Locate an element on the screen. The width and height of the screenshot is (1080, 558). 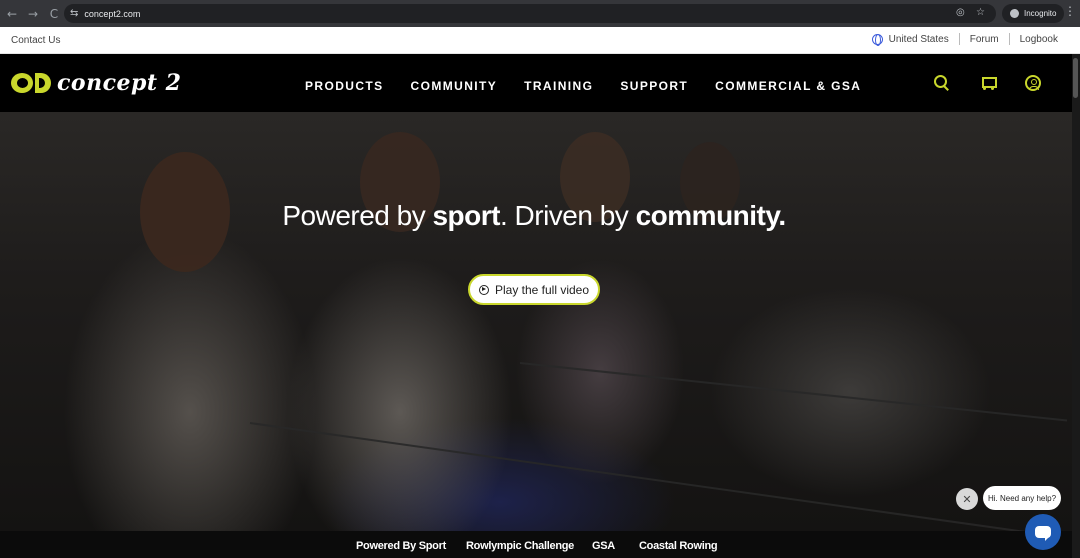
subnav-coastal-rowing: Coastal Rowing is located at coordinates (678, 546).